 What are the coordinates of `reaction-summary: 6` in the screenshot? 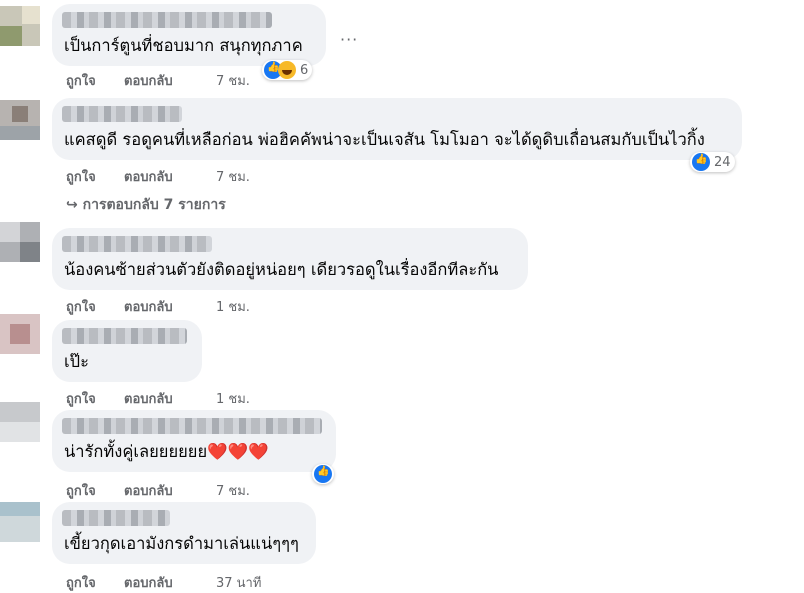 It's located at (287, 70).